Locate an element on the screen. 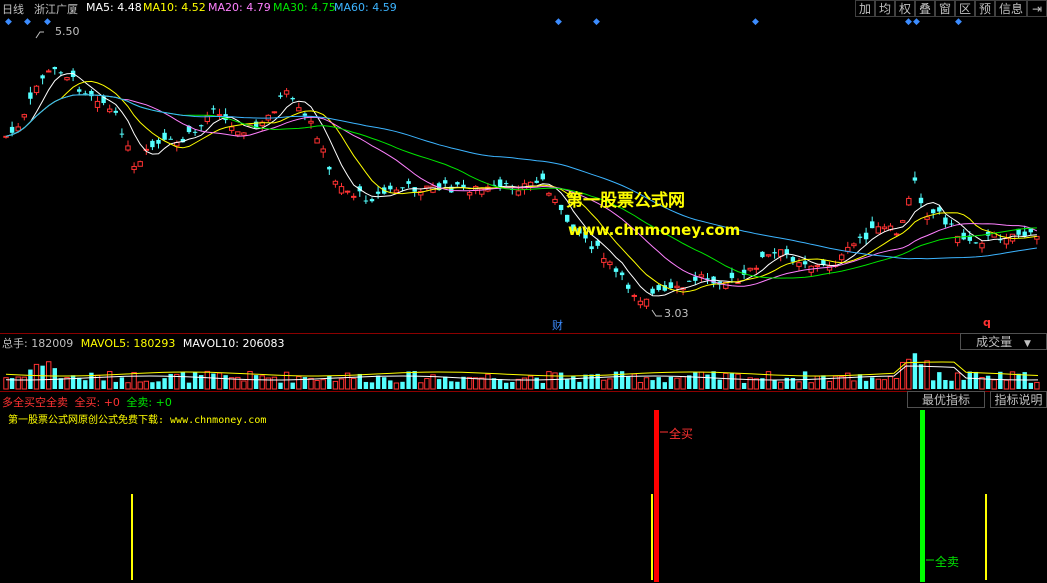 Image resolution: width=1047 pixels, height=583 pixels. best-indicator-button: 最优指标 is located at coordinates (946, 399).